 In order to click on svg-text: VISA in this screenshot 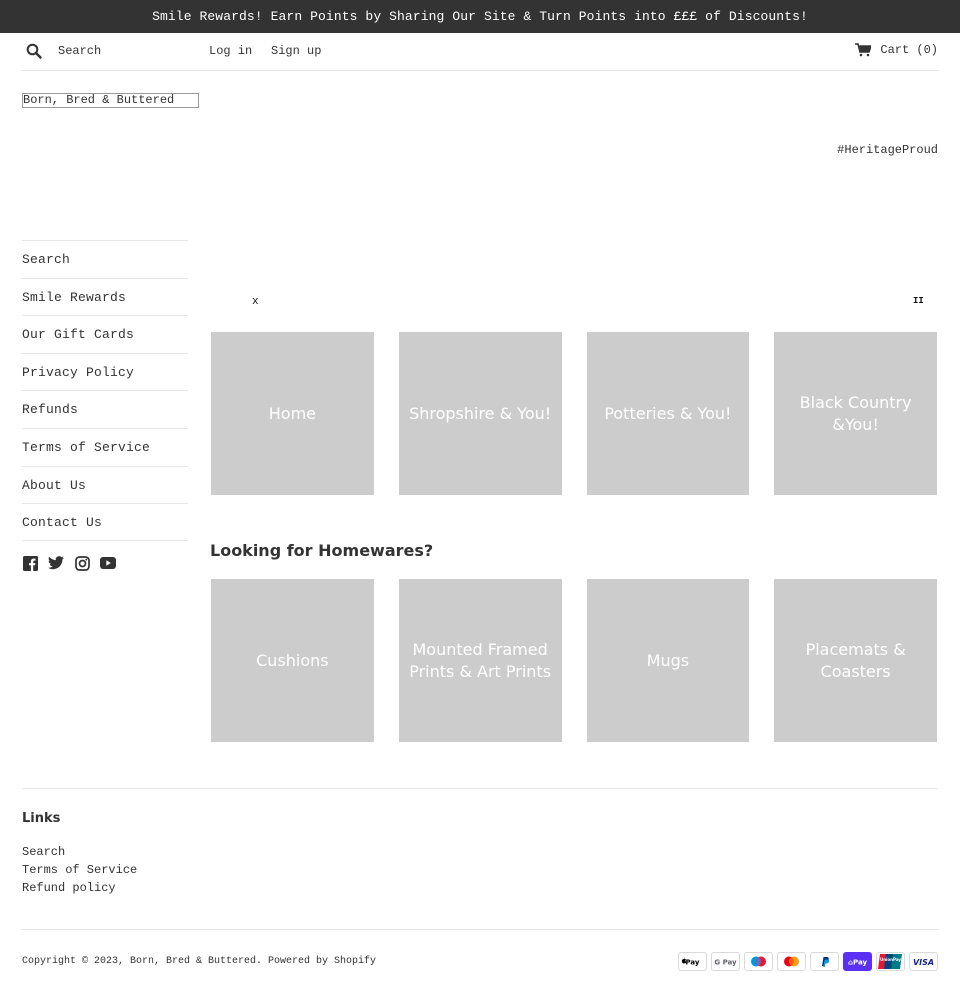, I will do `click(923, 962)`.